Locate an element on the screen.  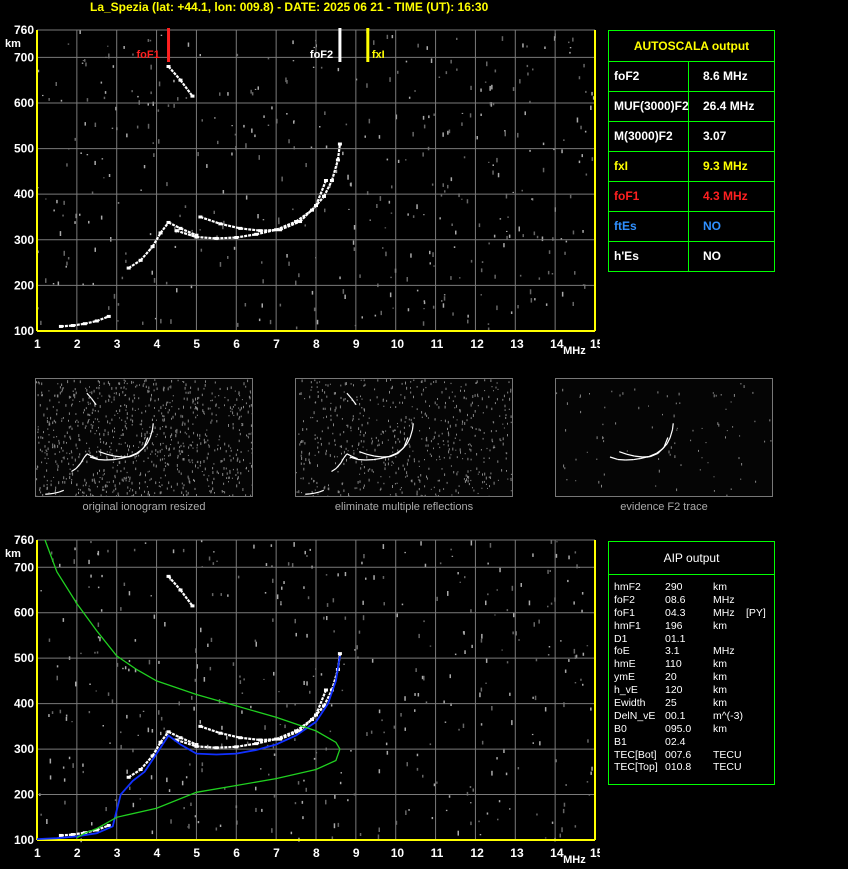
aip-row: hmE 110 km is located at coordinates (691, 664).